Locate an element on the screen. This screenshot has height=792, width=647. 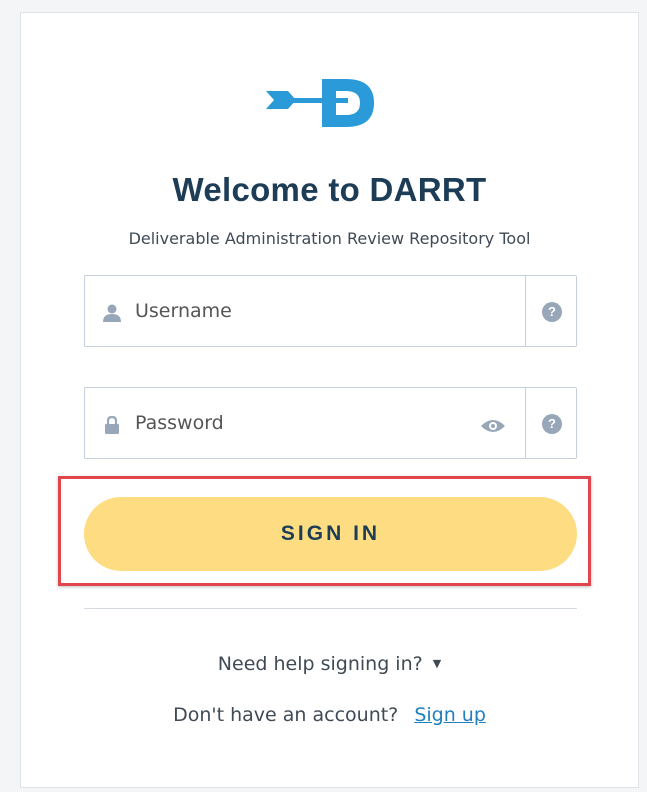
caret-down-icon: ▼ is located at coordinates (437, 663).